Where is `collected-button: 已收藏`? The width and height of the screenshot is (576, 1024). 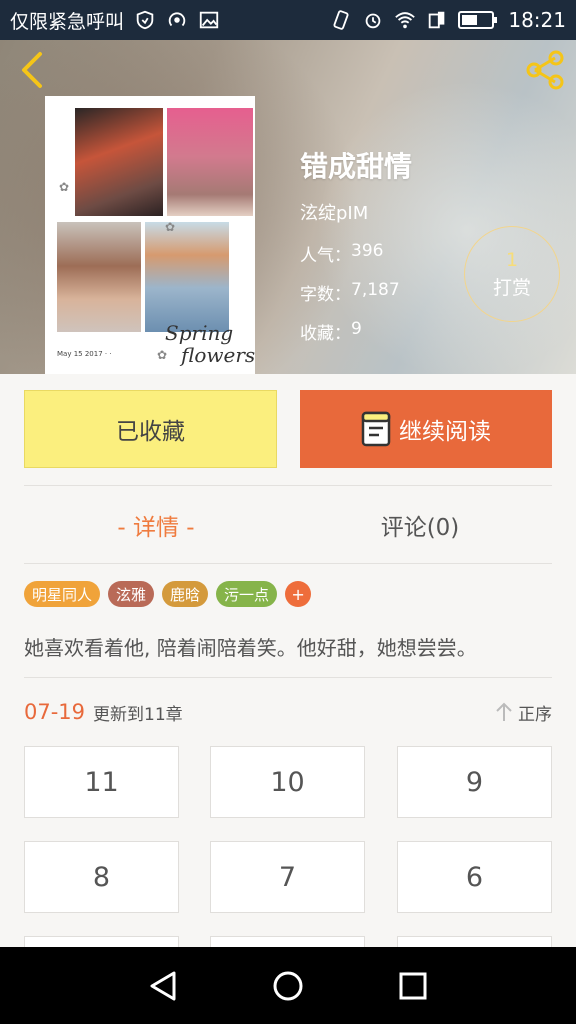 collected-button: 已收藏 is located at coordinates (150, 429).